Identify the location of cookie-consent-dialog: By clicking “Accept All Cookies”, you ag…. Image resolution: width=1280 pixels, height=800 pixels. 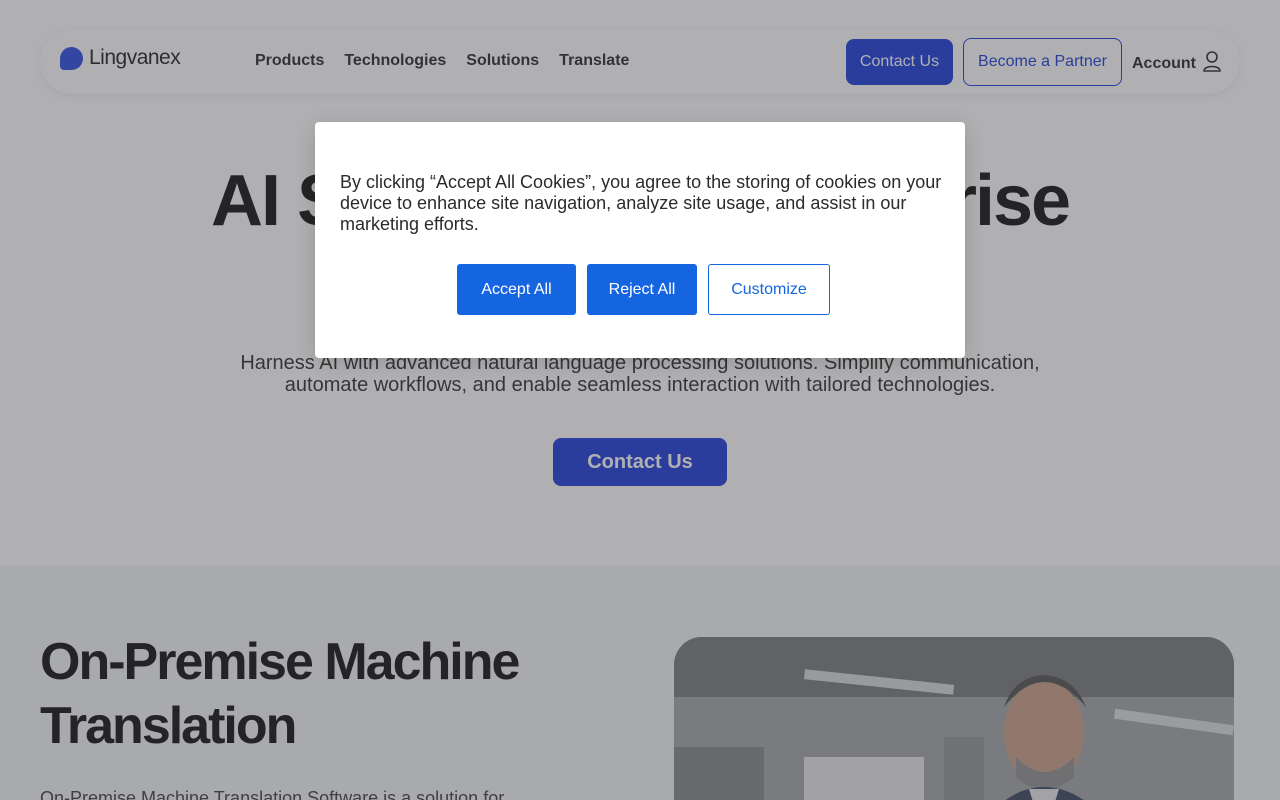
(640, 240).